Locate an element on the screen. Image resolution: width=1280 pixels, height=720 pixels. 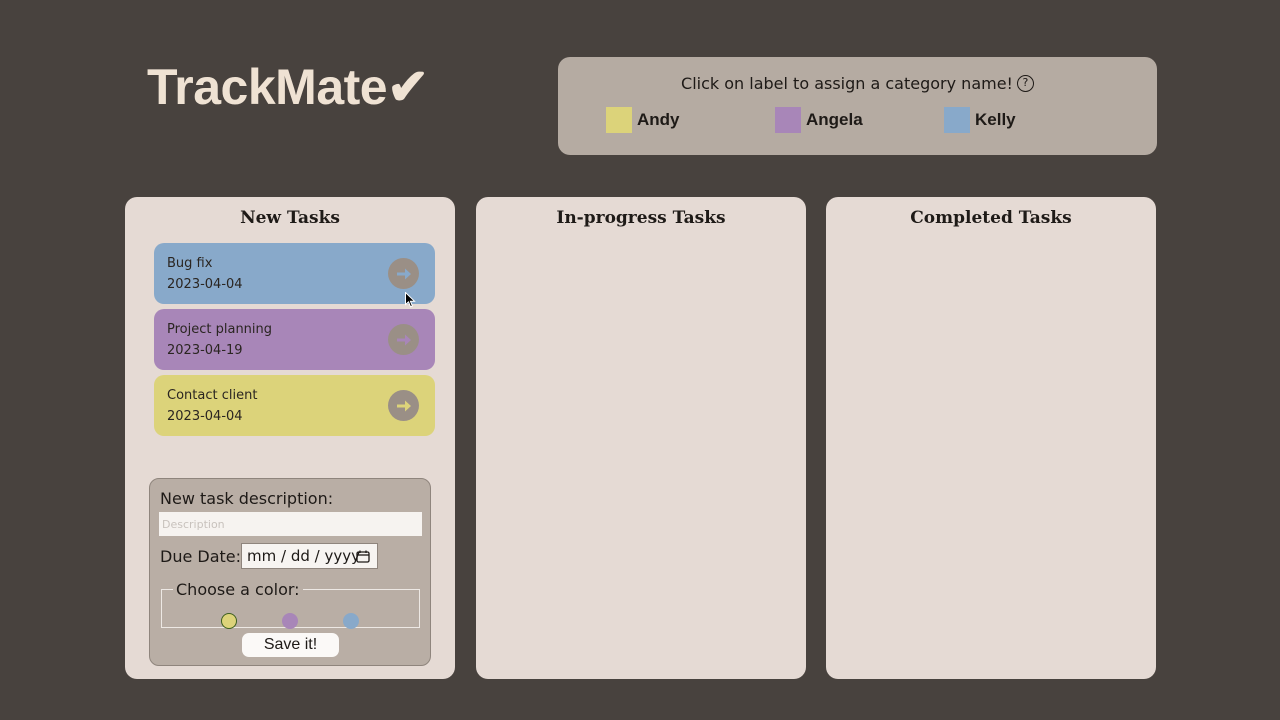
column-title-completed: Completed Tasks is located at coordinates (991, 218).